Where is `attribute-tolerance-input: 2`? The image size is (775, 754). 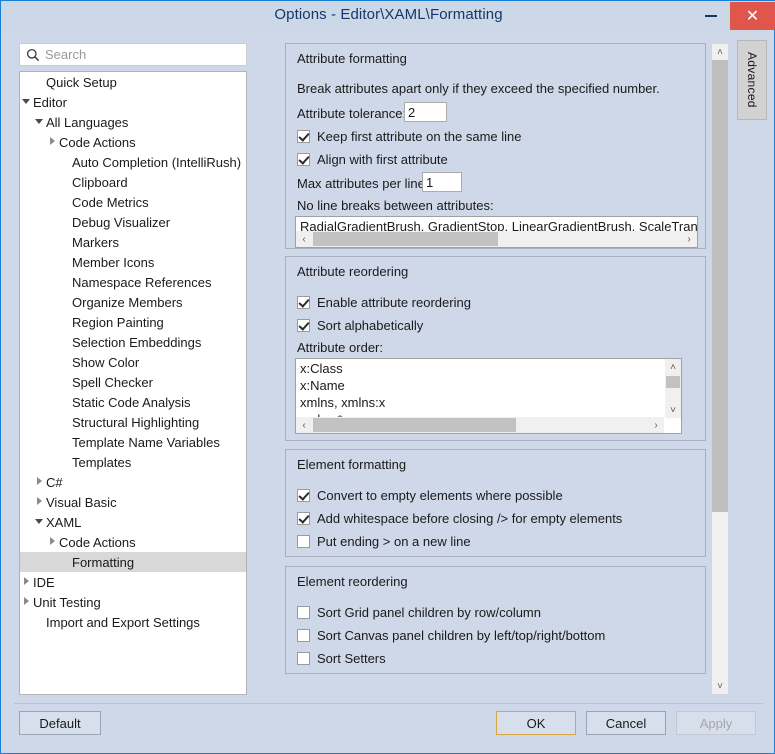
attribute-tolerance-input: 2 is located at coordinates (425, 112).